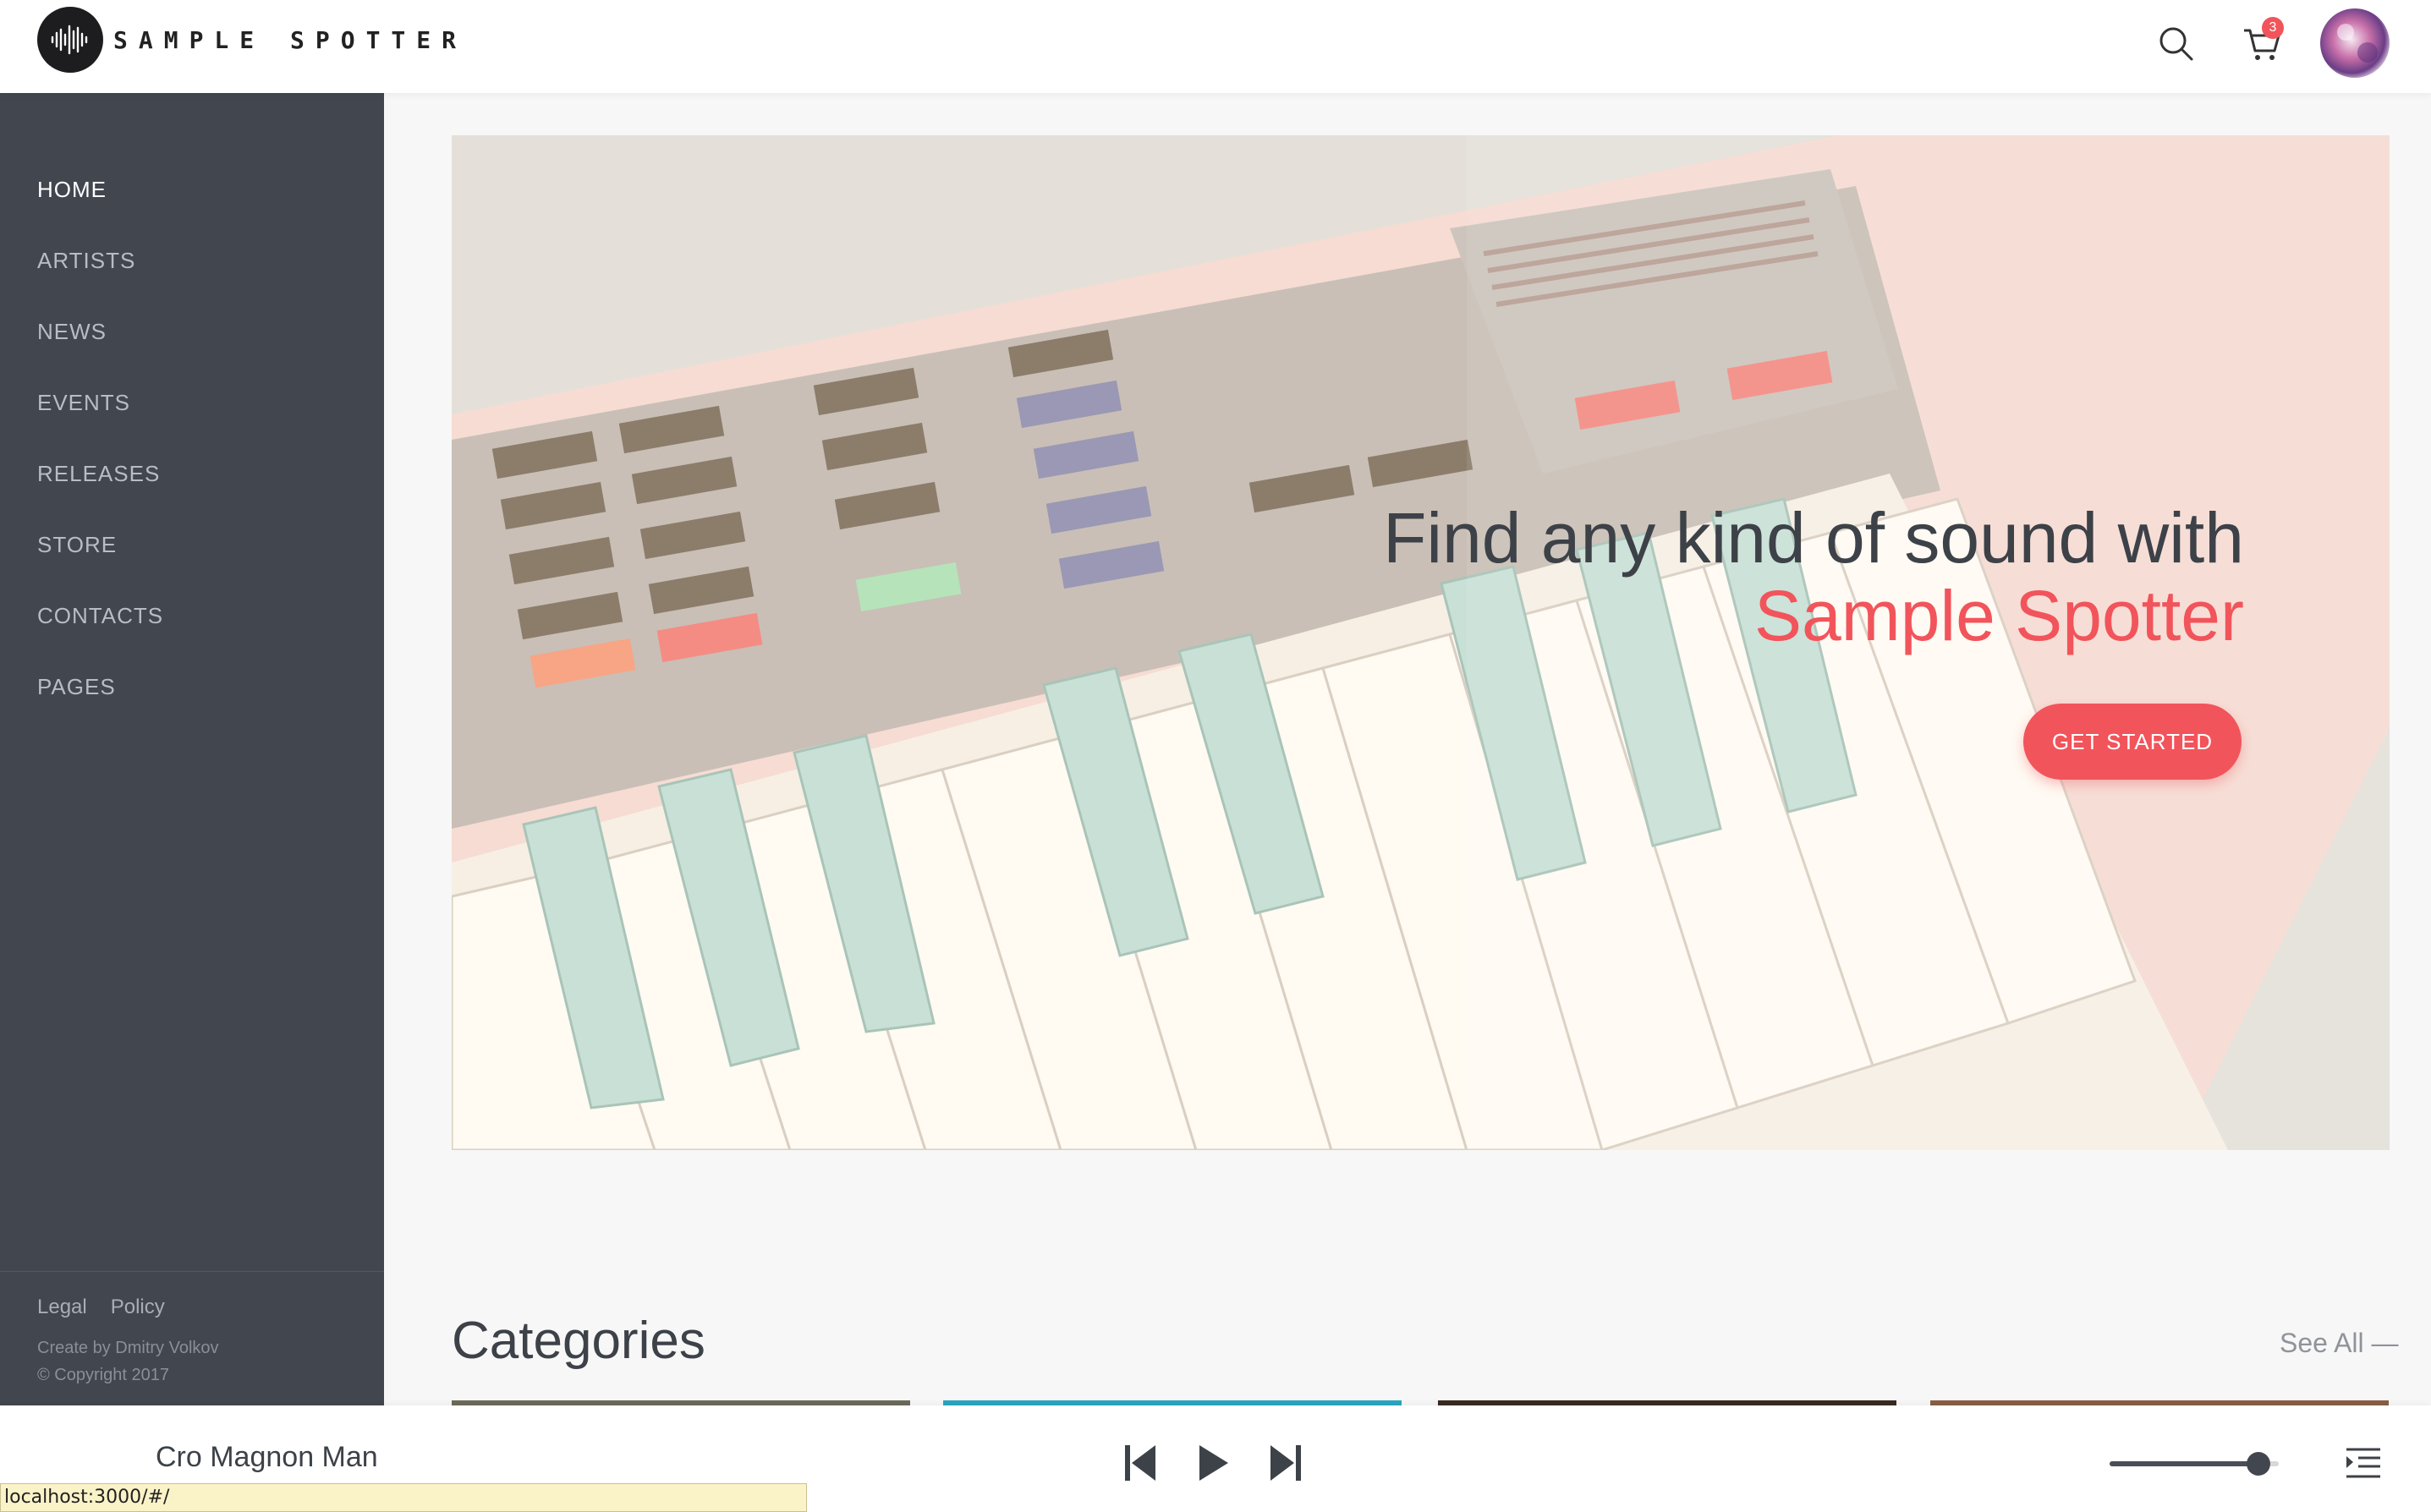 This screenshot has width=2431, height=1512. I want to click on previous-track-button, so click(1140, 1463).